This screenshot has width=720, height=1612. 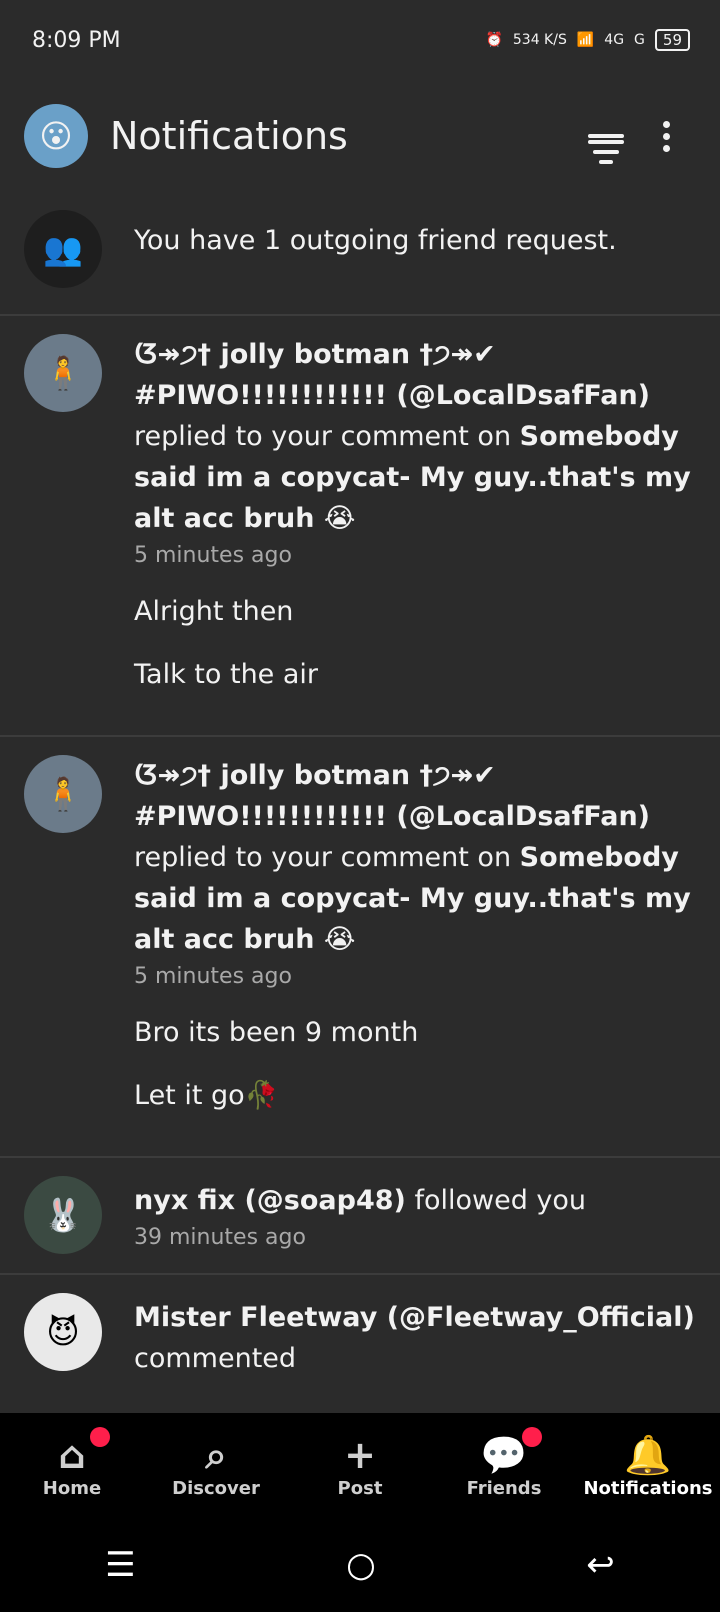 What do you see at coordinates (614, 40) in the screenshot?
I see `network-type-1: 4G` at bounding box center [614, 40].